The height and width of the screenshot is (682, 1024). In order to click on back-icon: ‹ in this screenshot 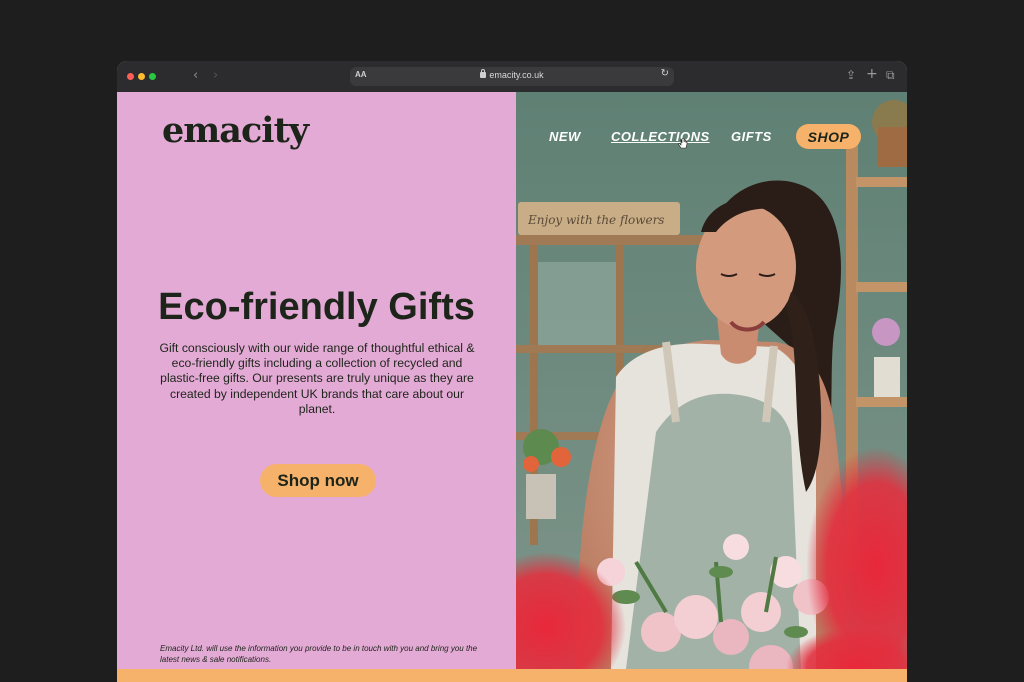, I will do `click(195, 75)`.